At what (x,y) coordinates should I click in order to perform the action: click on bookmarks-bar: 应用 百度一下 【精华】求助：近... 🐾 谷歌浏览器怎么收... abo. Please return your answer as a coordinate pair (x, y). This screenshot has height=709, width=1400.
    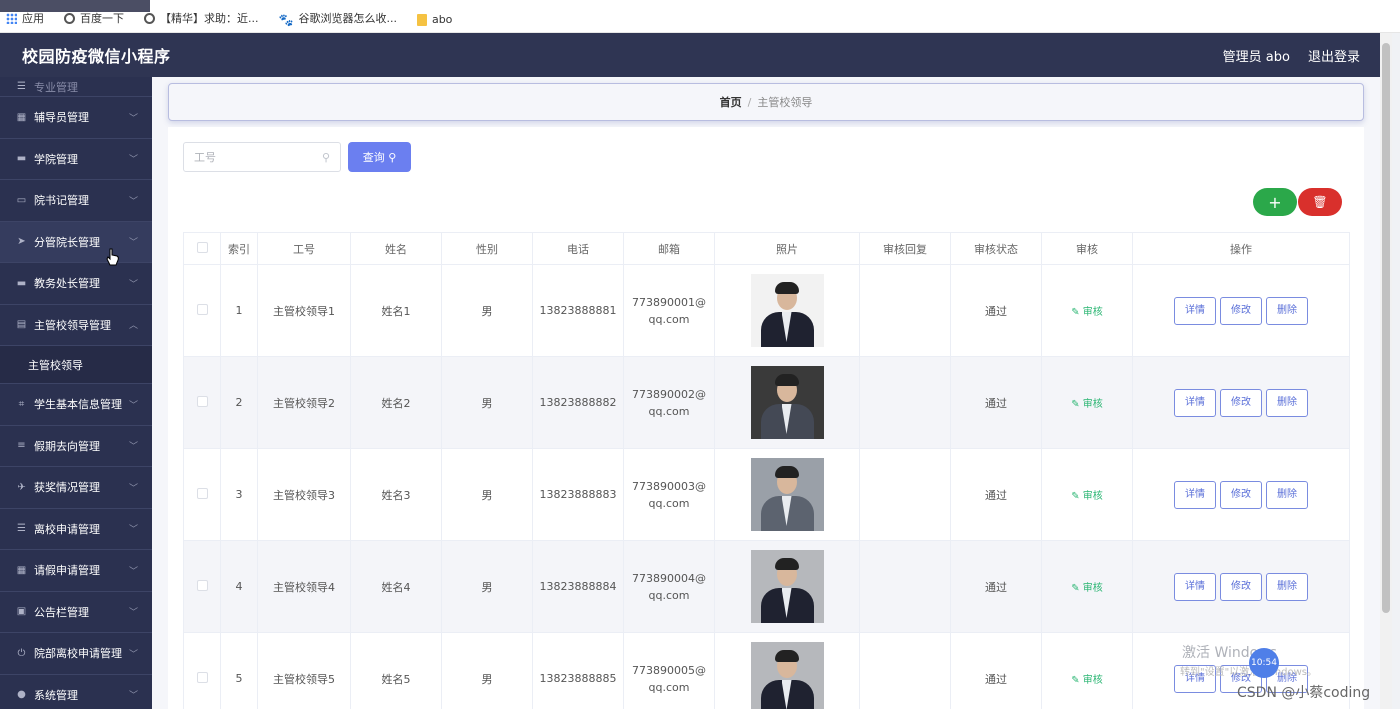
    Looking at the image, I should click on (700, 16).